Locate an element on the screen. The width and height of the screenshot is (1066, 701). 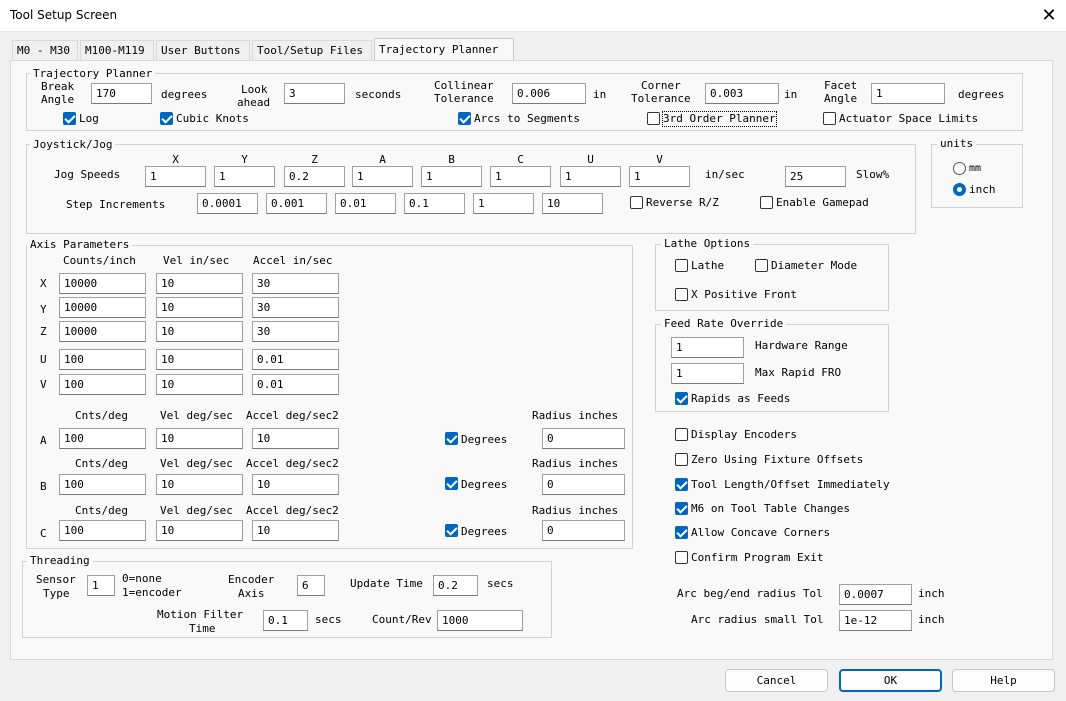
look-ahead-input is located at coordinates (314, 93).